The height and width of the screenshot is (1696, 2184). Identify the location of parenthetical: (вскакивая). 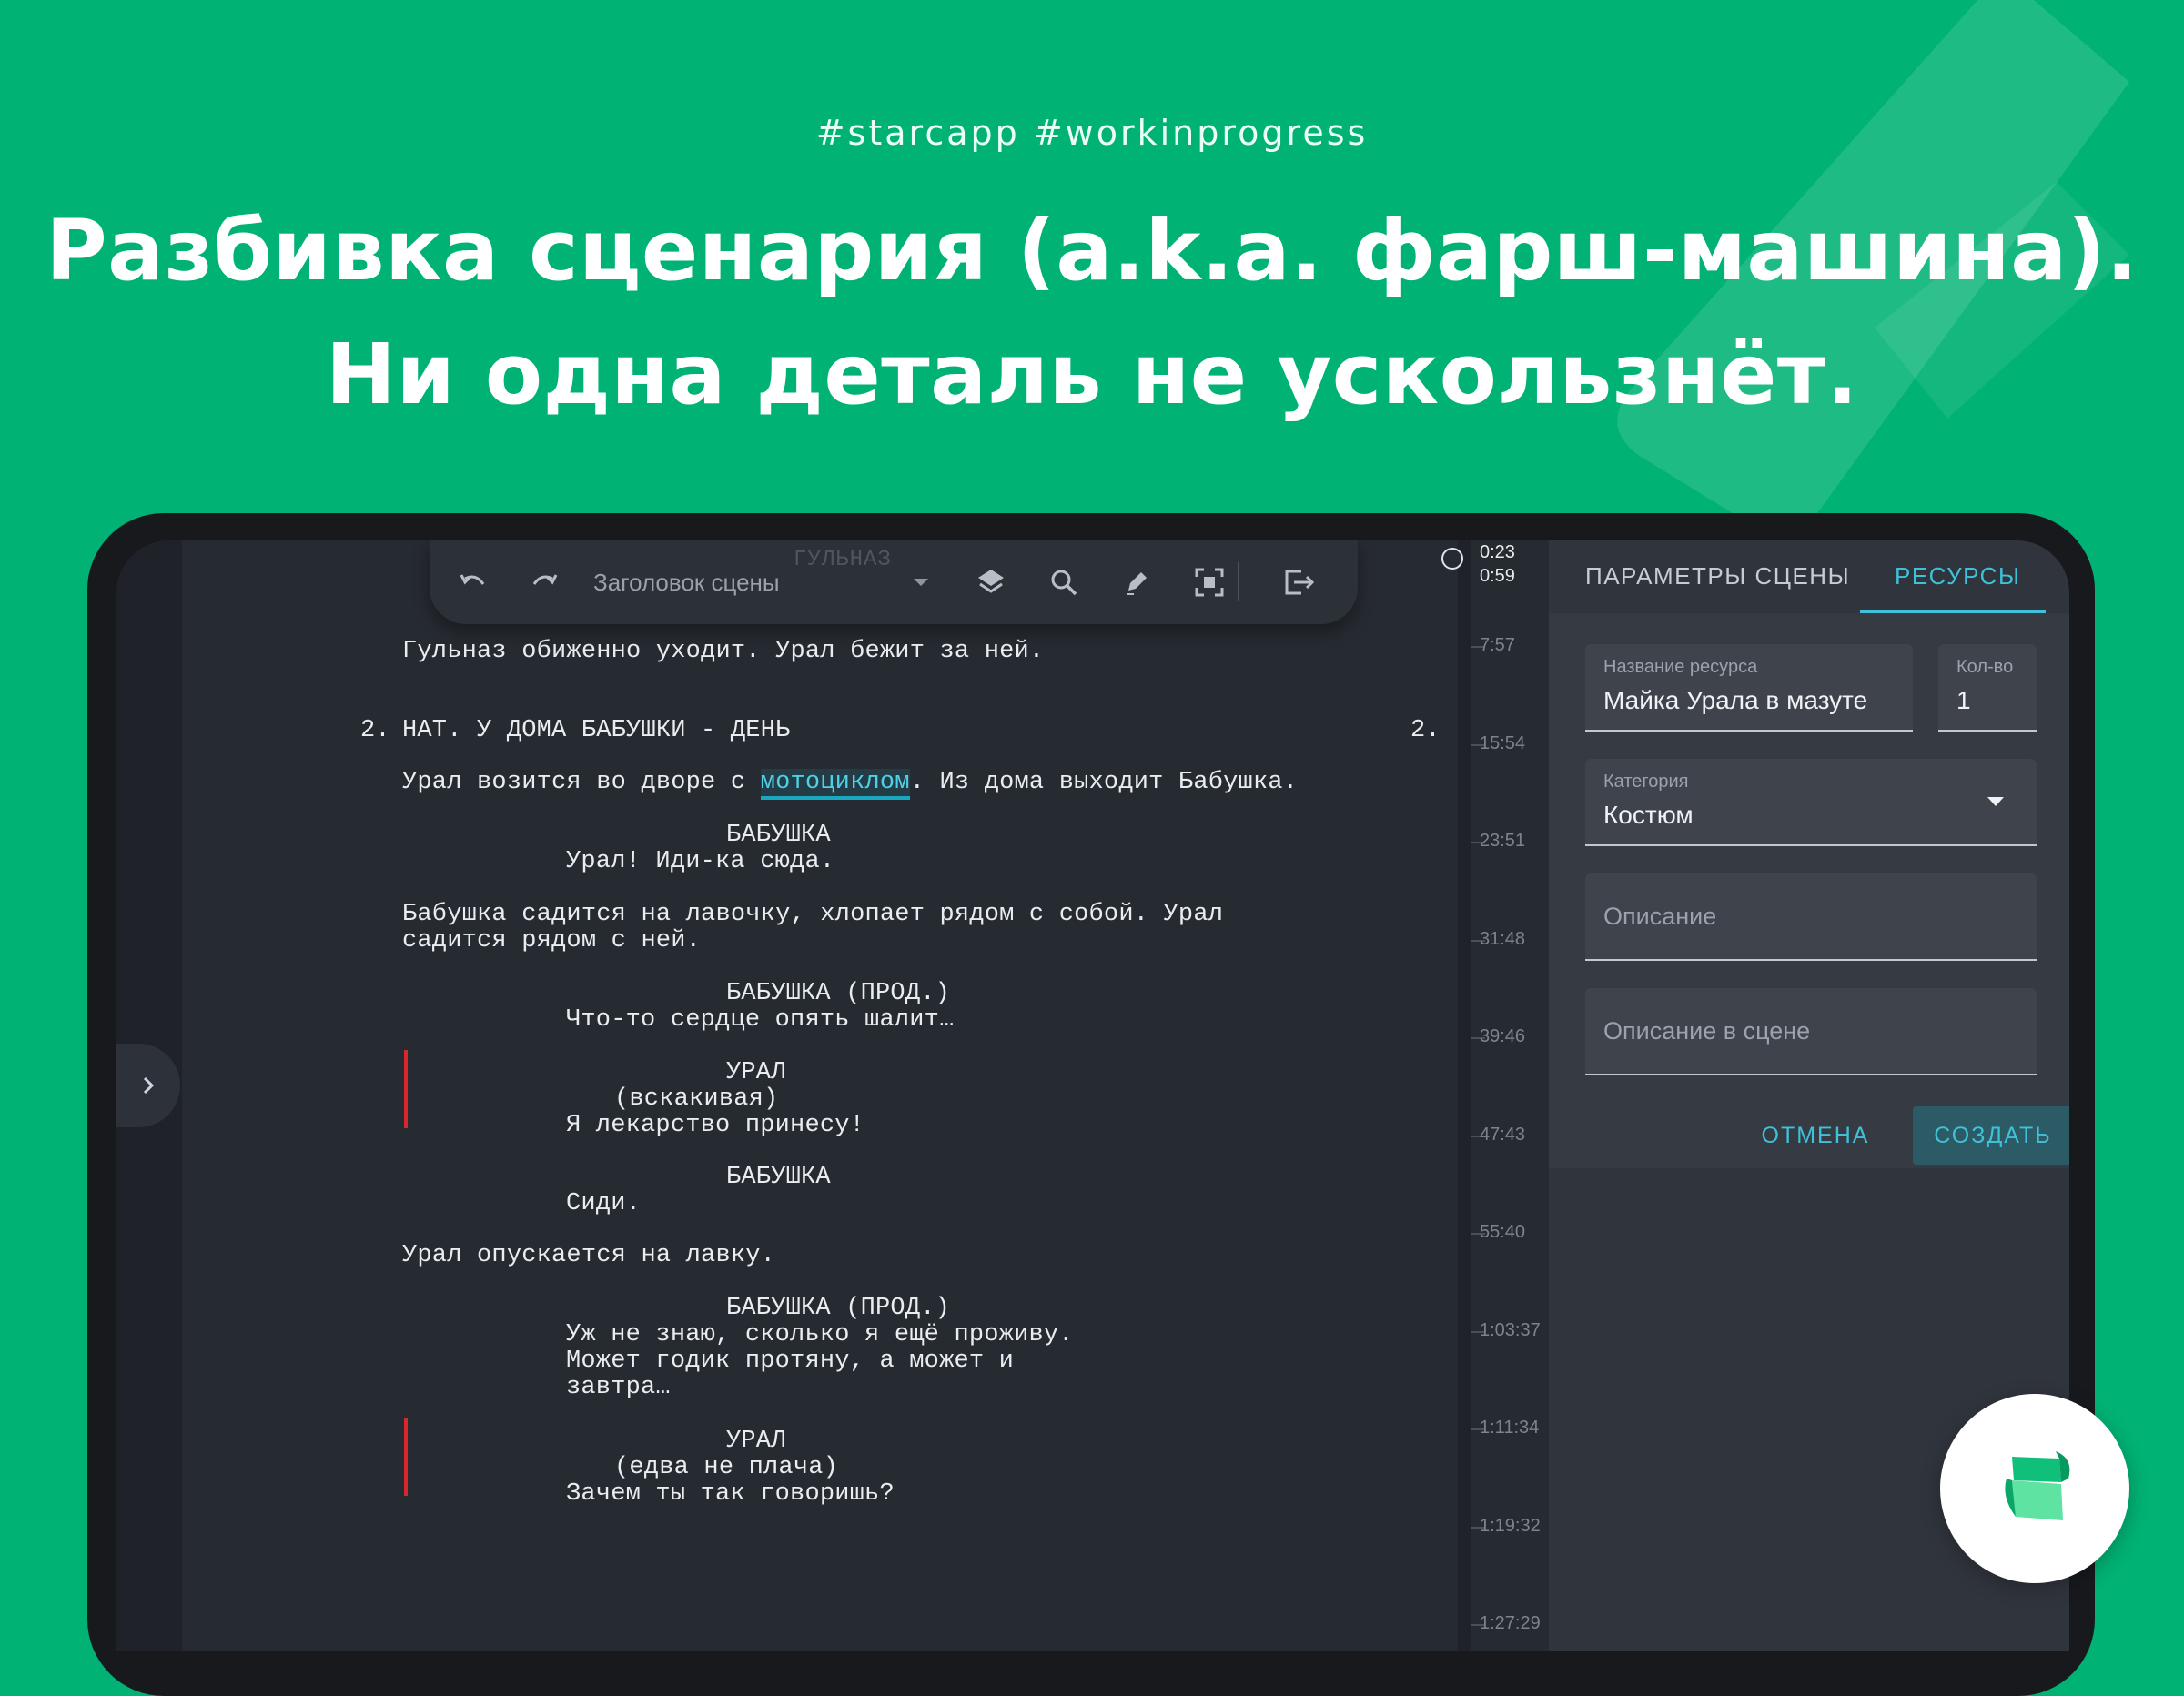
(697, 1099).